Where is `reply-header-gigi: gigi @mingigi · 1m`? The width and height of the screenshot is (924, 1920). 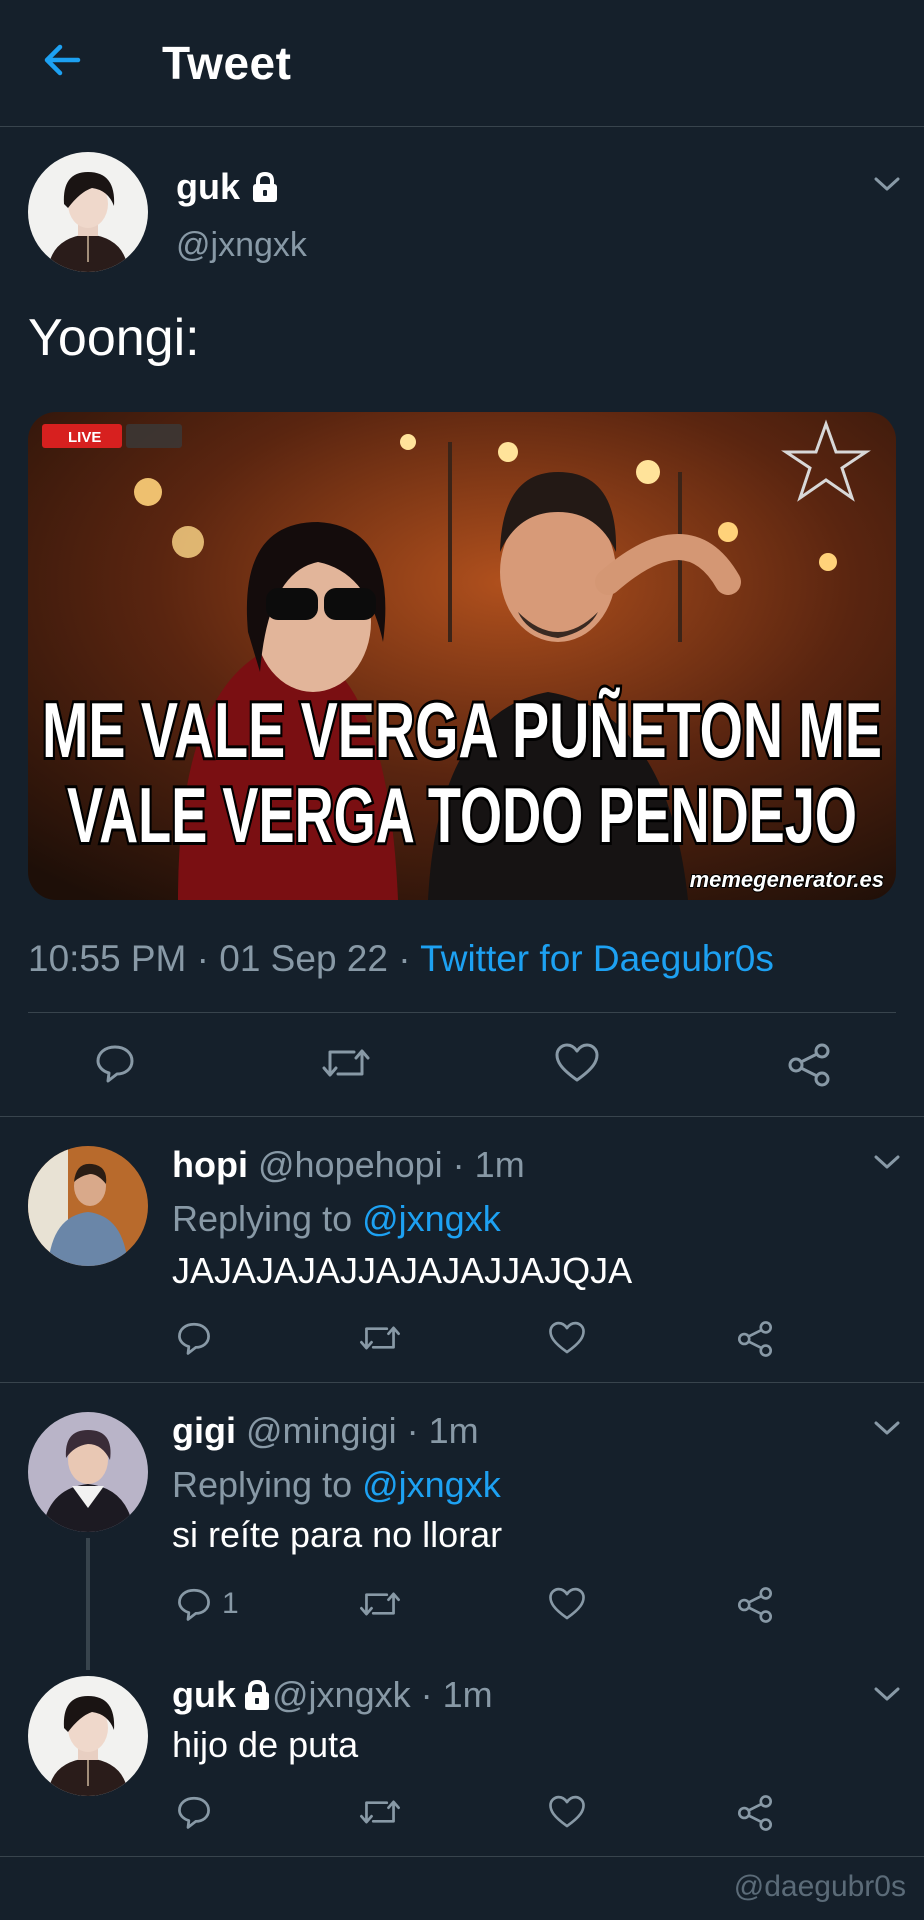 reply-header-gigi: gigi @mingigi · 1m is located at coordinates (325, 1431).